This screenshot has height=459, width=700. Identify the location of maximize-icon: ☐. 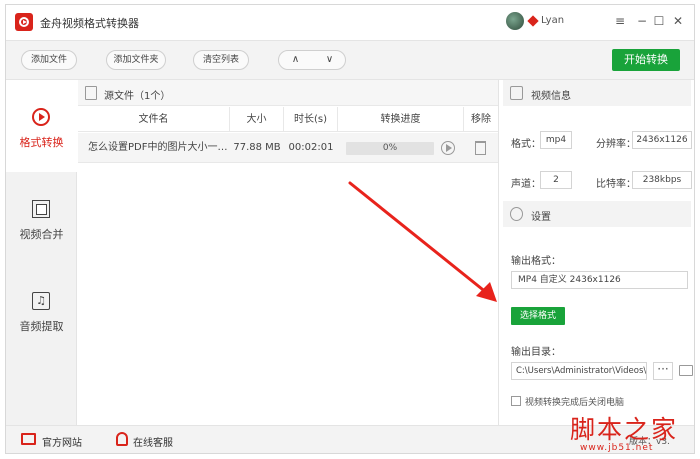
(659, 21).